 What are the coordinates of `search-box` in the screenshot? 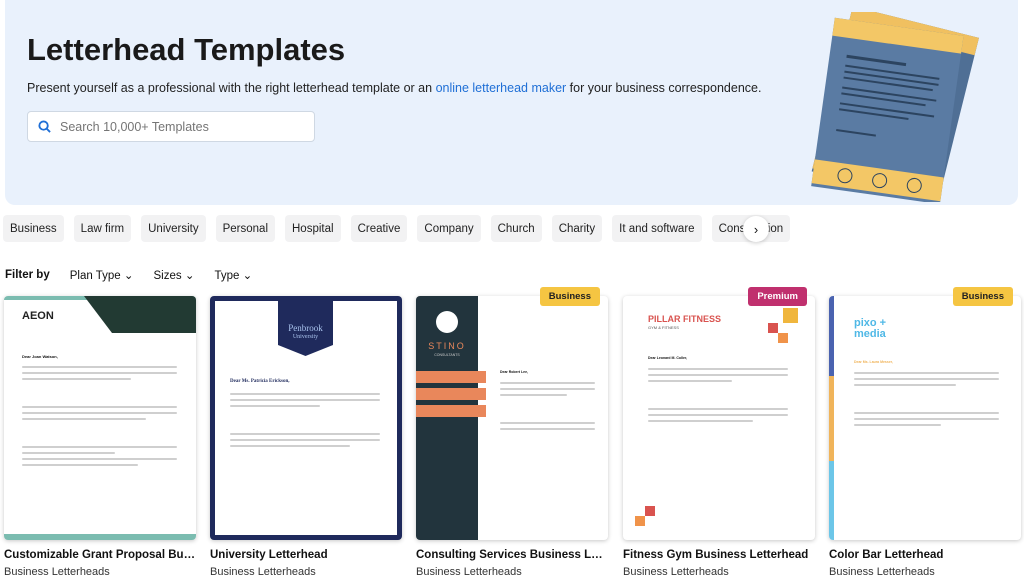 It's located at (171, 126).